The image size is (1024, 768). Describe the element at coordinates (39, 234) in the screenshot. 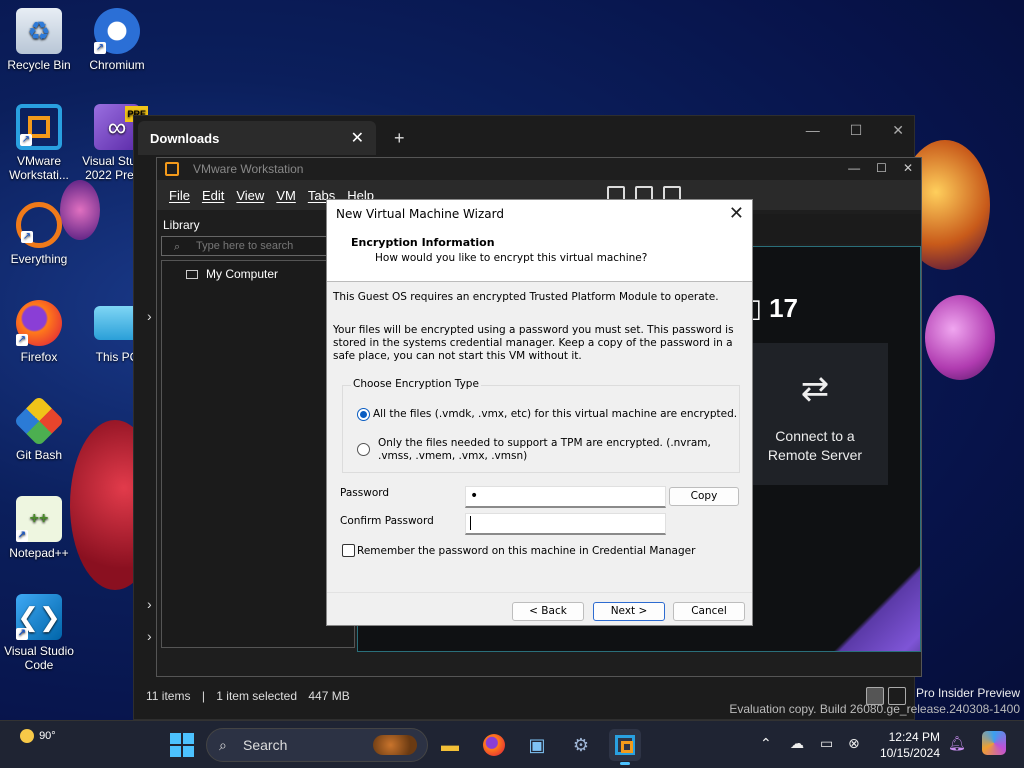

I see `desktop-icon-everything: ↗ Everything` at that location.